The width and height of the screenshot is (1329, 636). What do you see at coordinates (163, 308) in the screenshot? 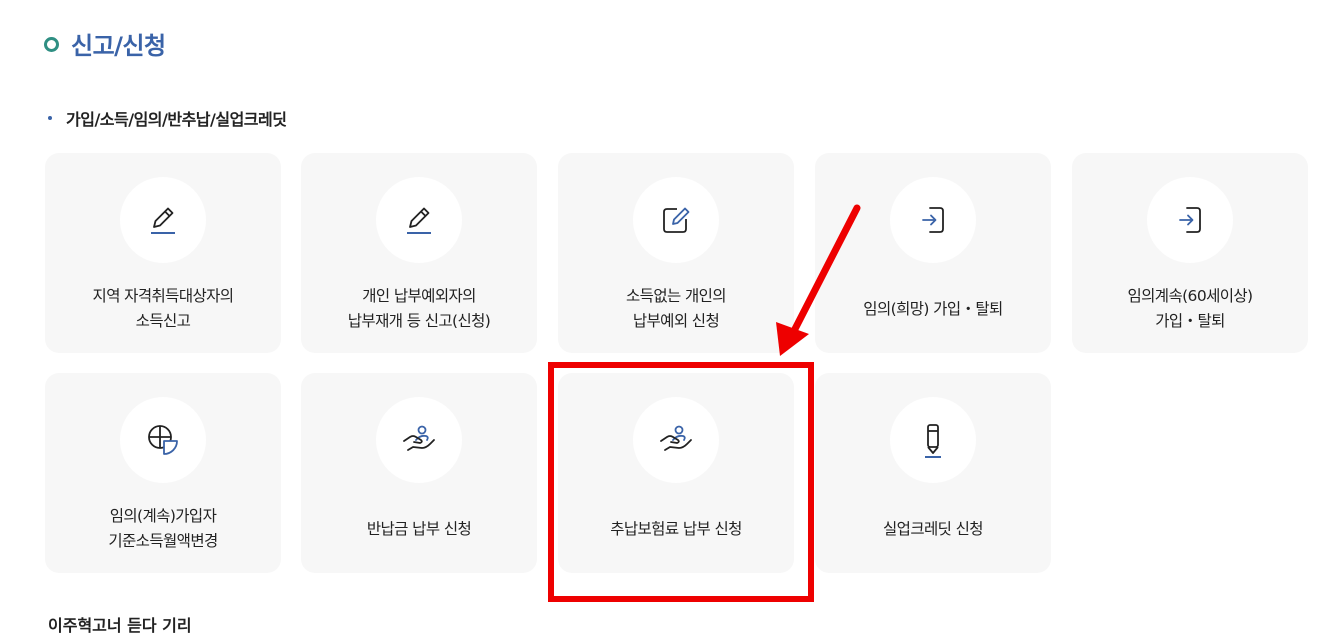
I see `card-label: 지역 자격취득대상자의 소득신고` at bounding box center [163, 308].